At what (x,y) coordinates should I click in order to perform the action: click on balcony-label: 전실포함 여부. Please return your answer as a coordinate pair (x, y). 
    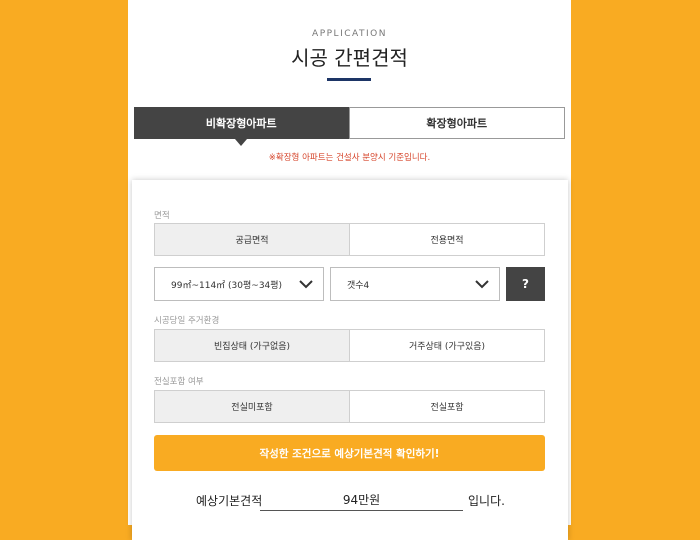
    Looking at the image, I should click on (179, 382).